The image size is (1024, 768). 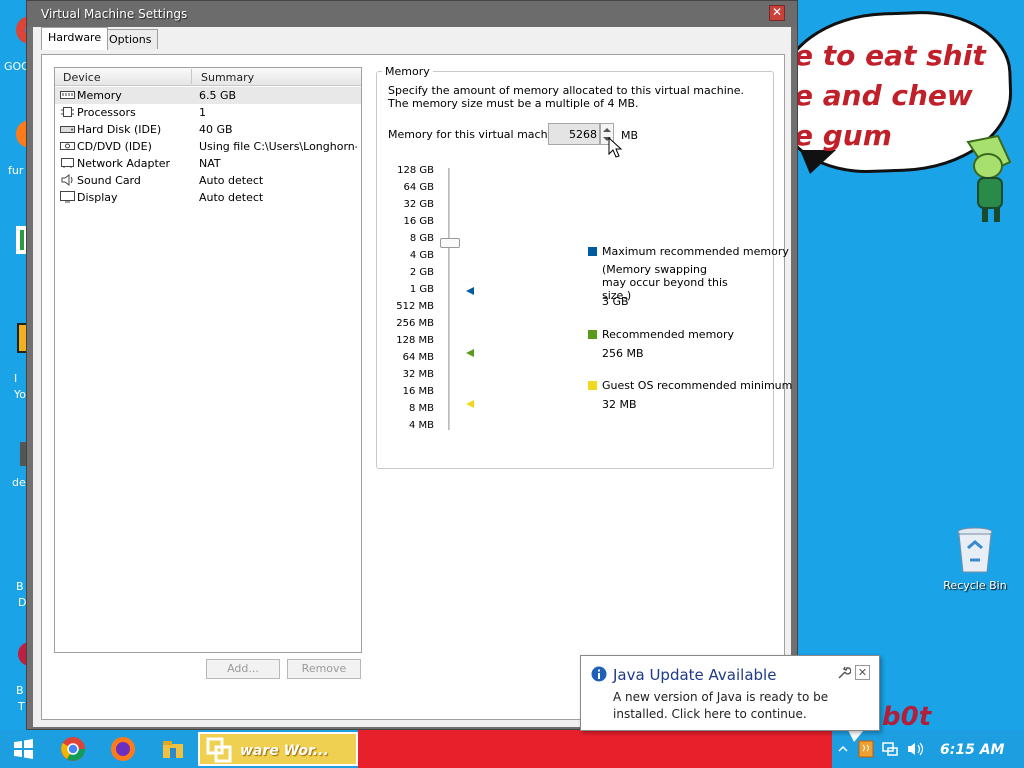 What do you see at coordinates (415, 170) in the screenshot?
I see `scale-tick: 128 GB` at bounding box center [415, 170].